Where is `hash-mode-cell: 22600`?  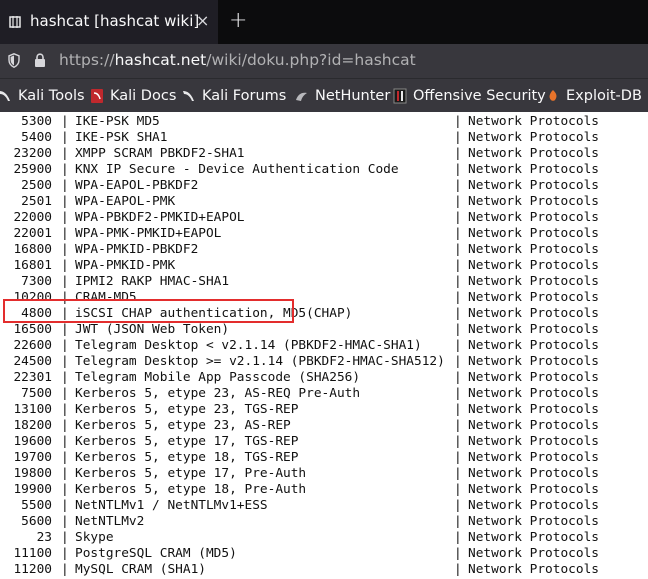 hash-mode-cell: 22600 is located at coordinates (32, 345).